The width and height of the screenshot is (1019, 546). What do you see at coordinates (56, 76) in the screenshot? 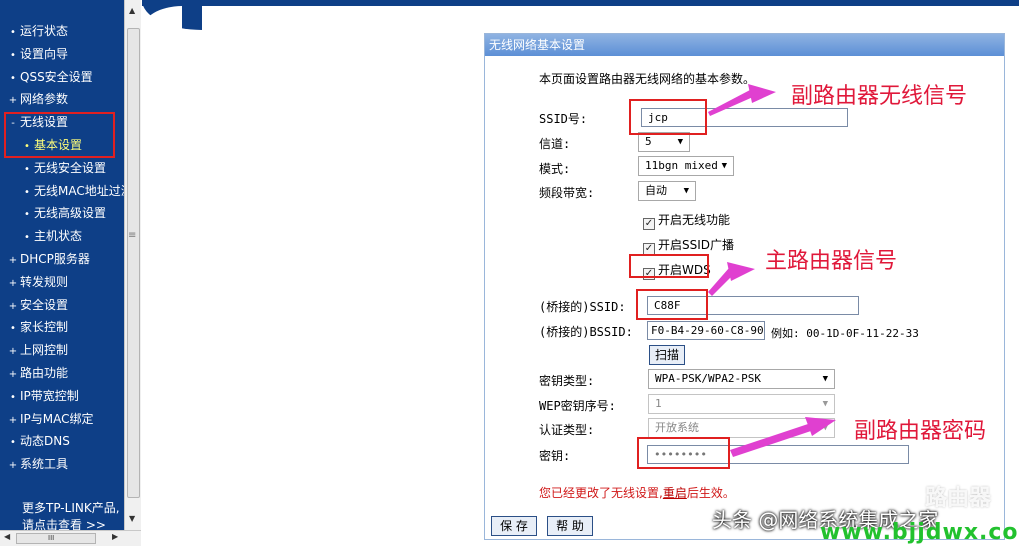
I see `sidebar-item-label: QSS安全设置` at bounding box center [56, 76].